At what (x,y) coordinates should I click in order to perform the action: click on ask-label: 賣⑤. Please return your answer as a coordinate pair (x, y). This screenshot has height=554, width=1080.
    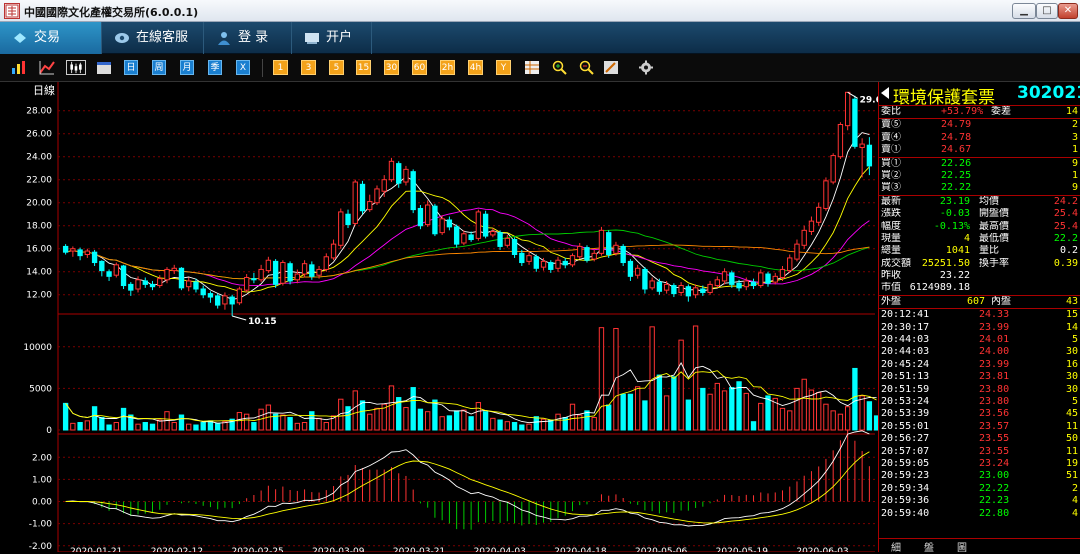
    Looking at the image, I should click on (891, 125).